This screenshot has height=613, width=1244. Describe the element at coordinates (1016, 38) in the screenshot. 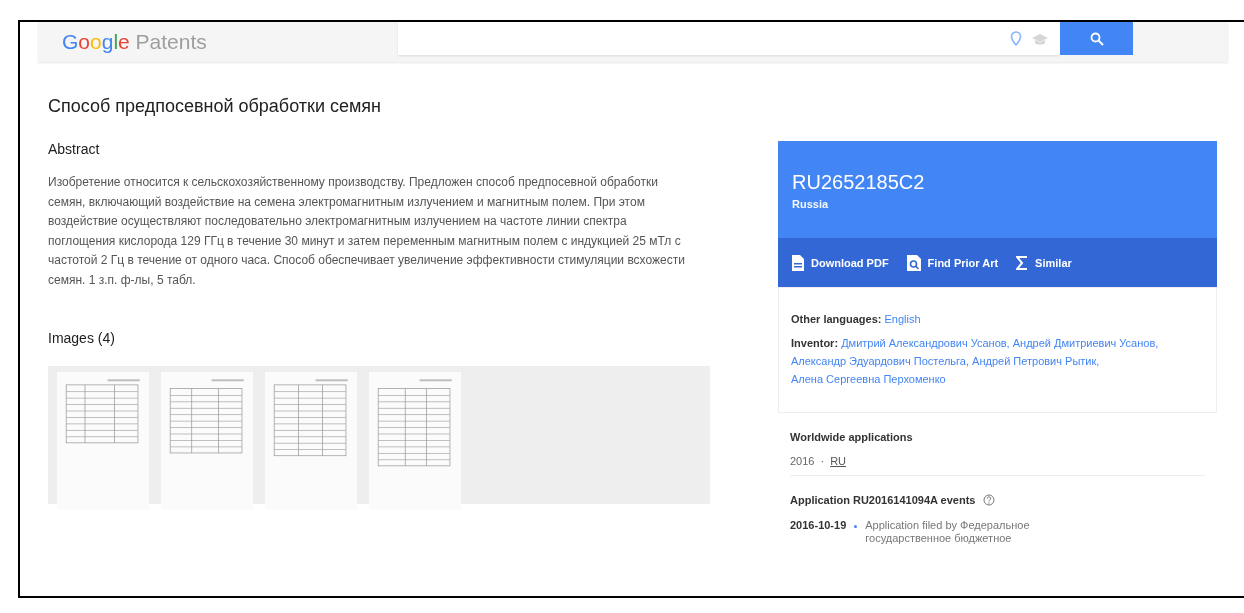

I see `location-pin-icon` at that location.